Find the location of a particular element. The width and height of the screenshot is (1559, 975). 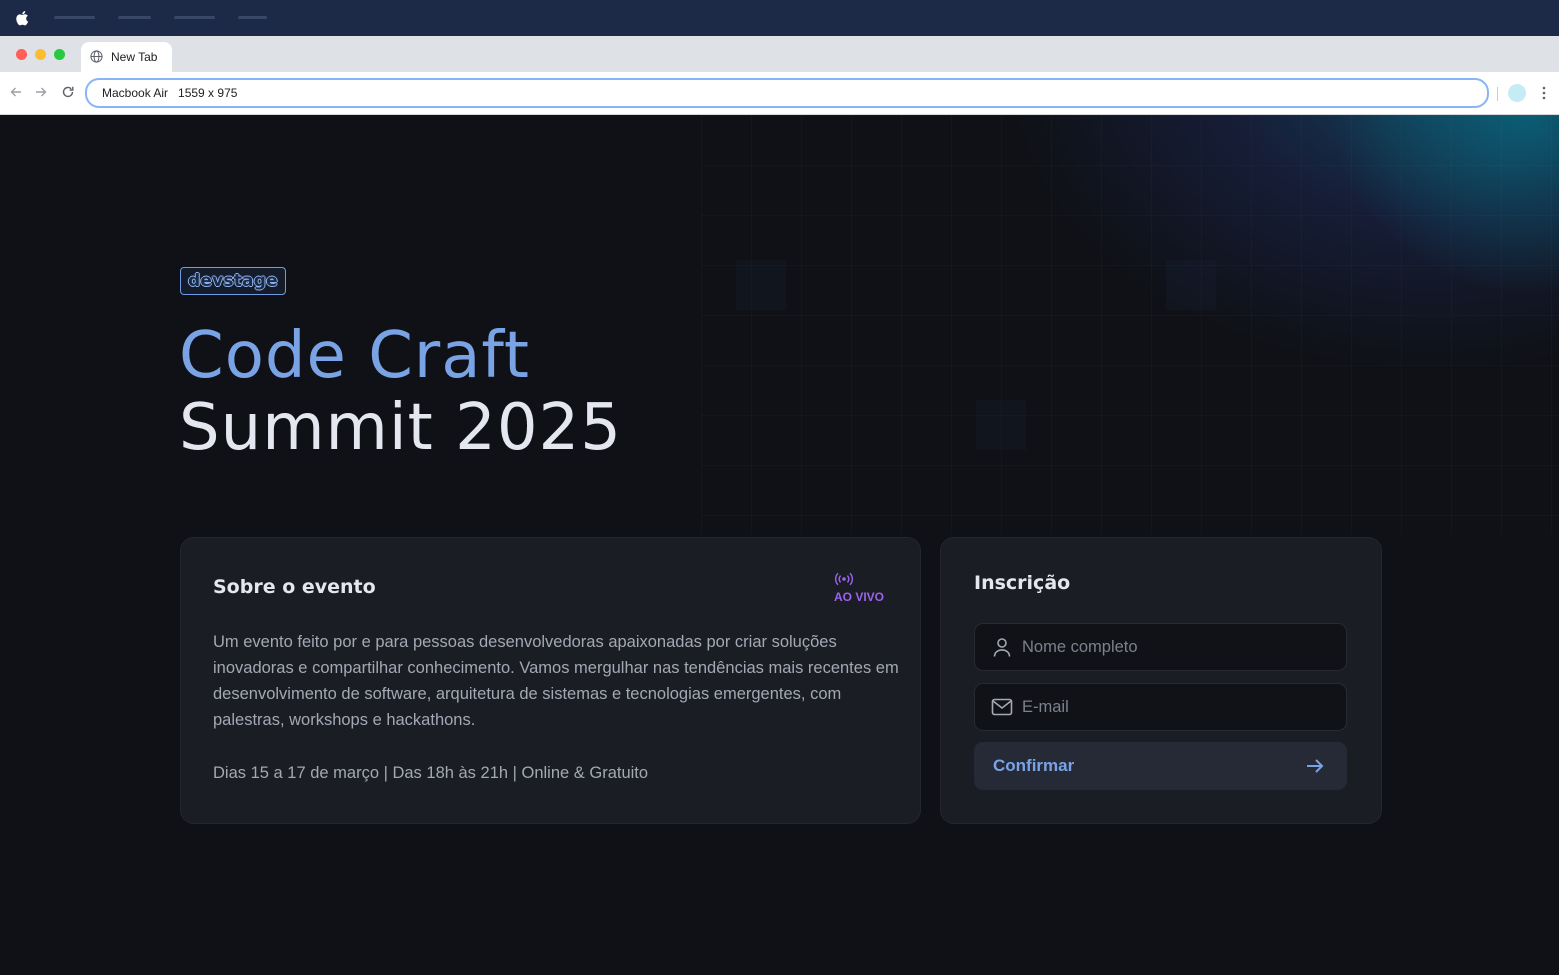

registration-card: Inscrição Confirmar is located at coordinates (1161, 680).